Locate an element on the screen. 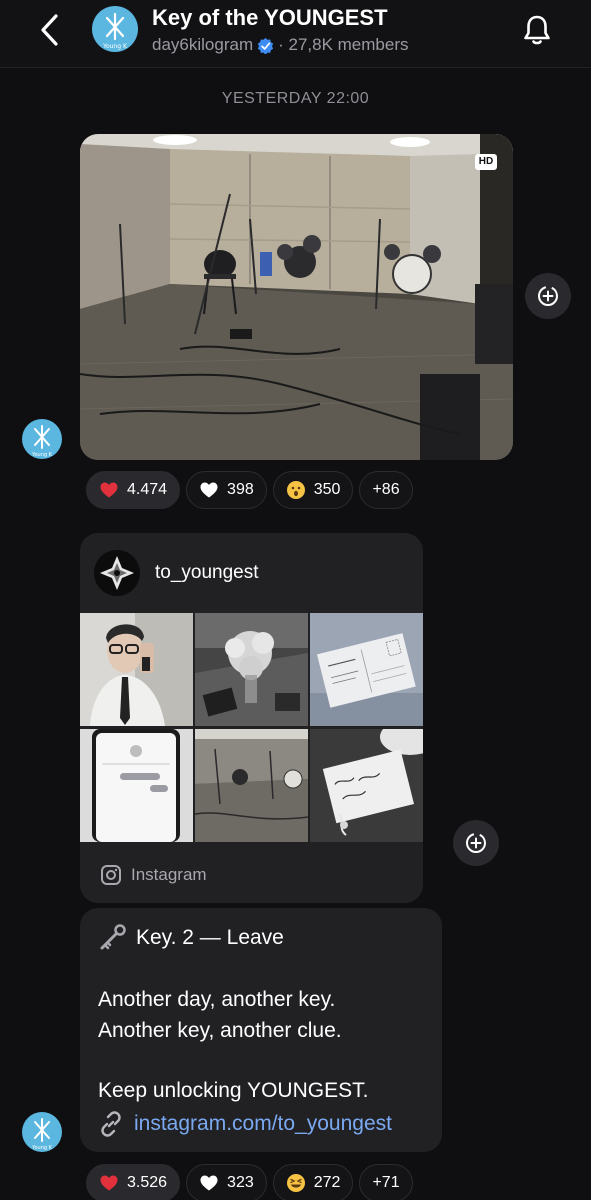 The height and width of the screenshot is (1200, 591). grid-image-card is located at coordinates (366, 785).